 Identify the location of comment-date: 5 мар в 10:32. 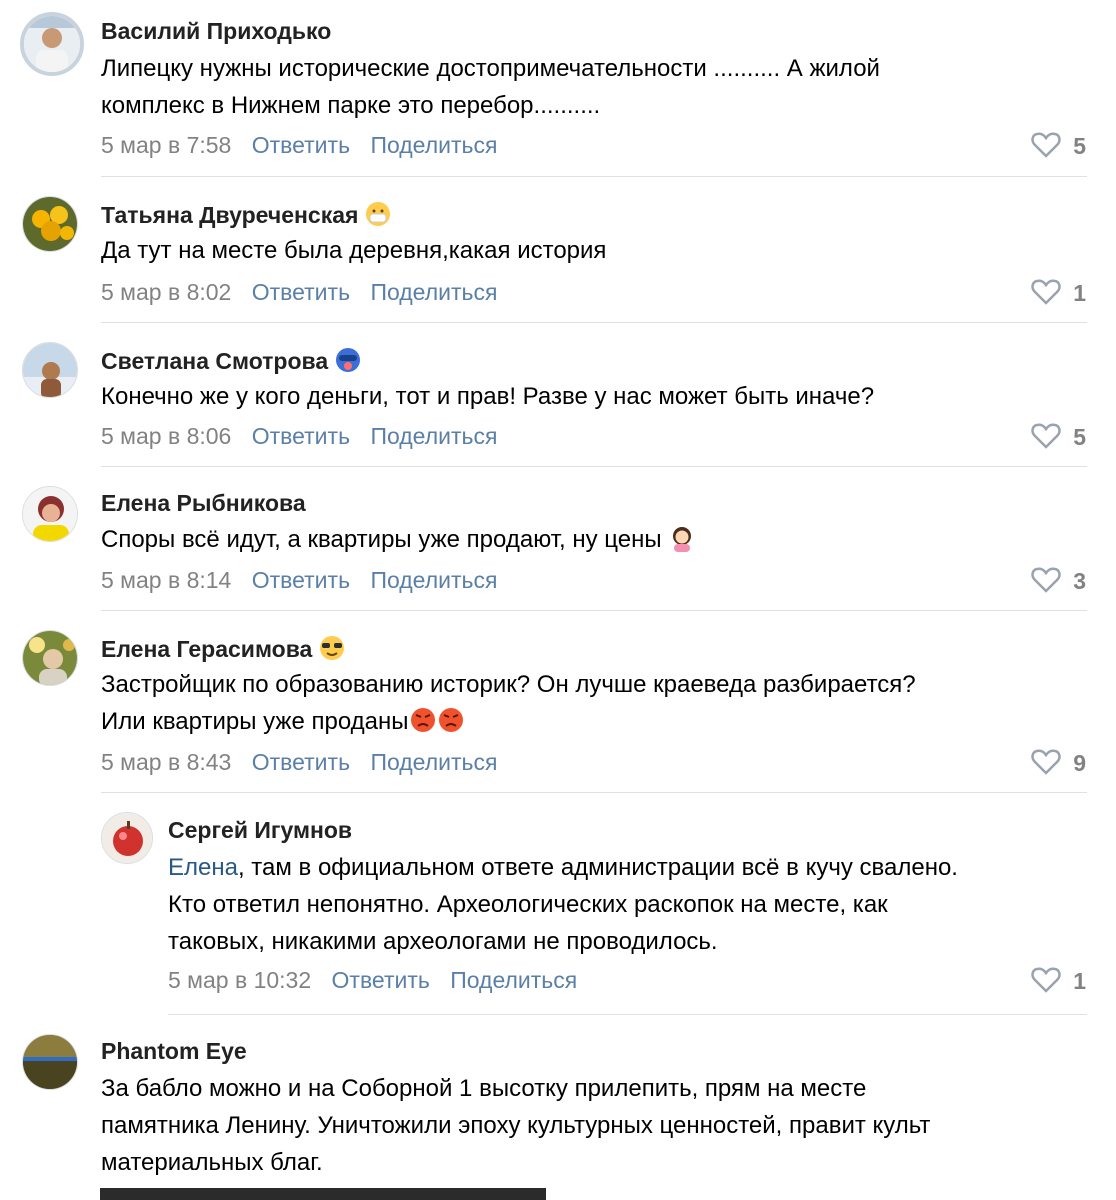
(239, 980).